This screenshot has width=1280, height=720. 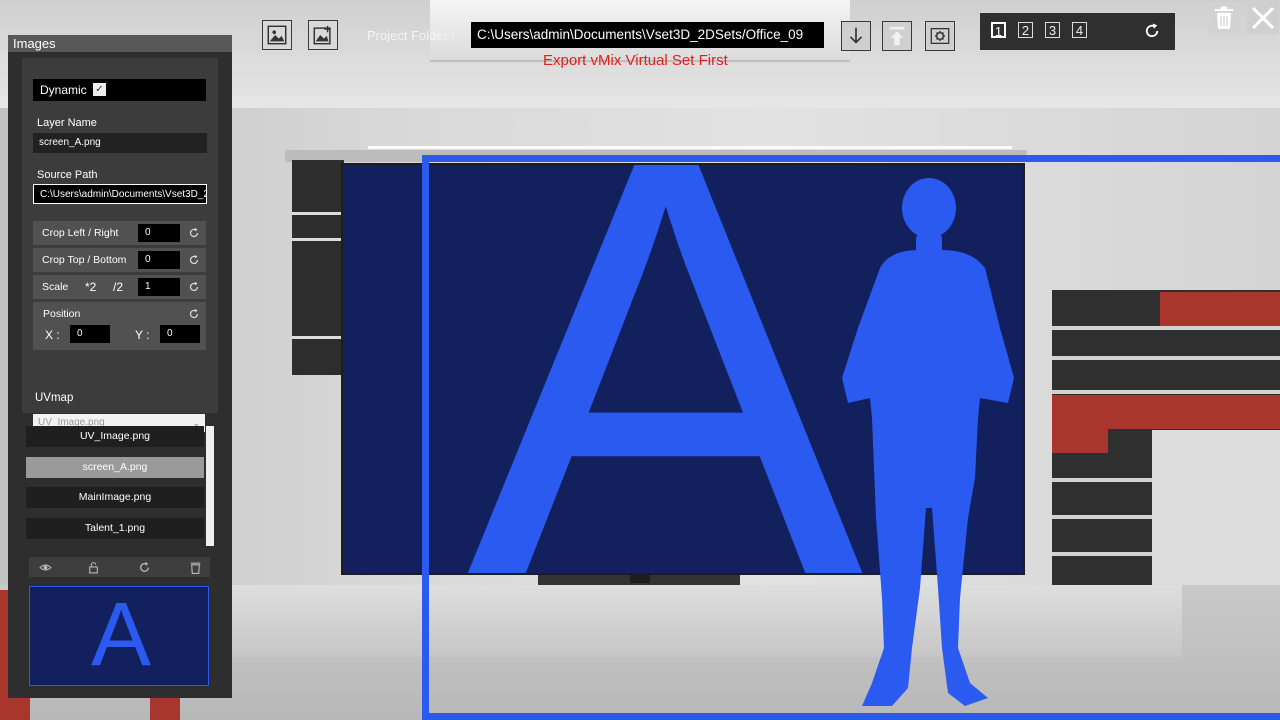 I want to click on preview-letter: A, so click(x=121, y=635).